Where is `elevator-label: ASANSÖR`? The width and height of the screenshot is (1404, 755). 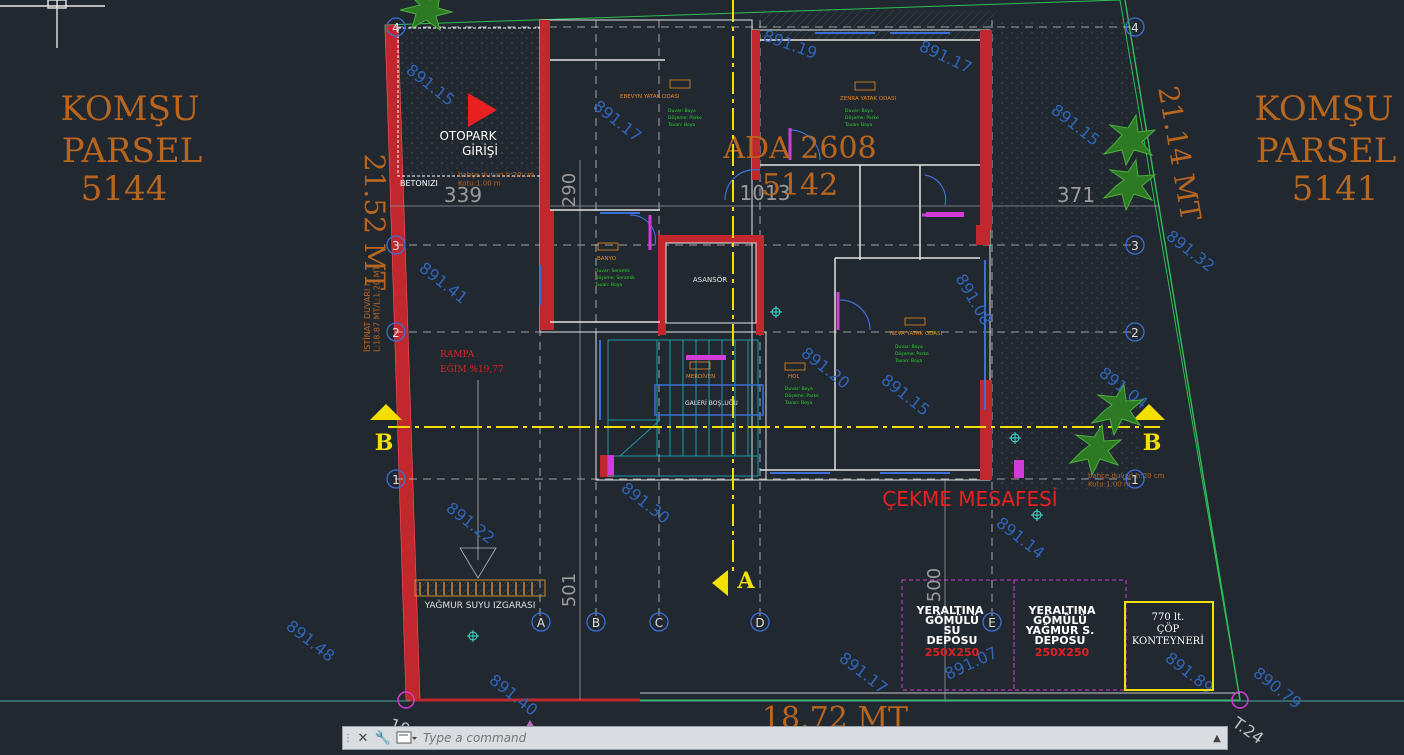
elevator-label: ASANSÖR is located at coordinates (710, 279).